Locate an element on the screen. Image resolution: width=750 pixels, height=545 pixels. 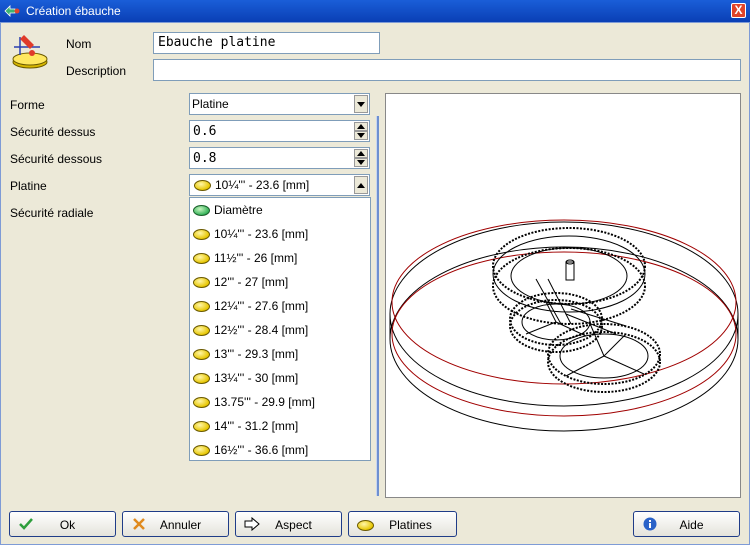
securite-dessous-increment is located at coordinates (361, 153).